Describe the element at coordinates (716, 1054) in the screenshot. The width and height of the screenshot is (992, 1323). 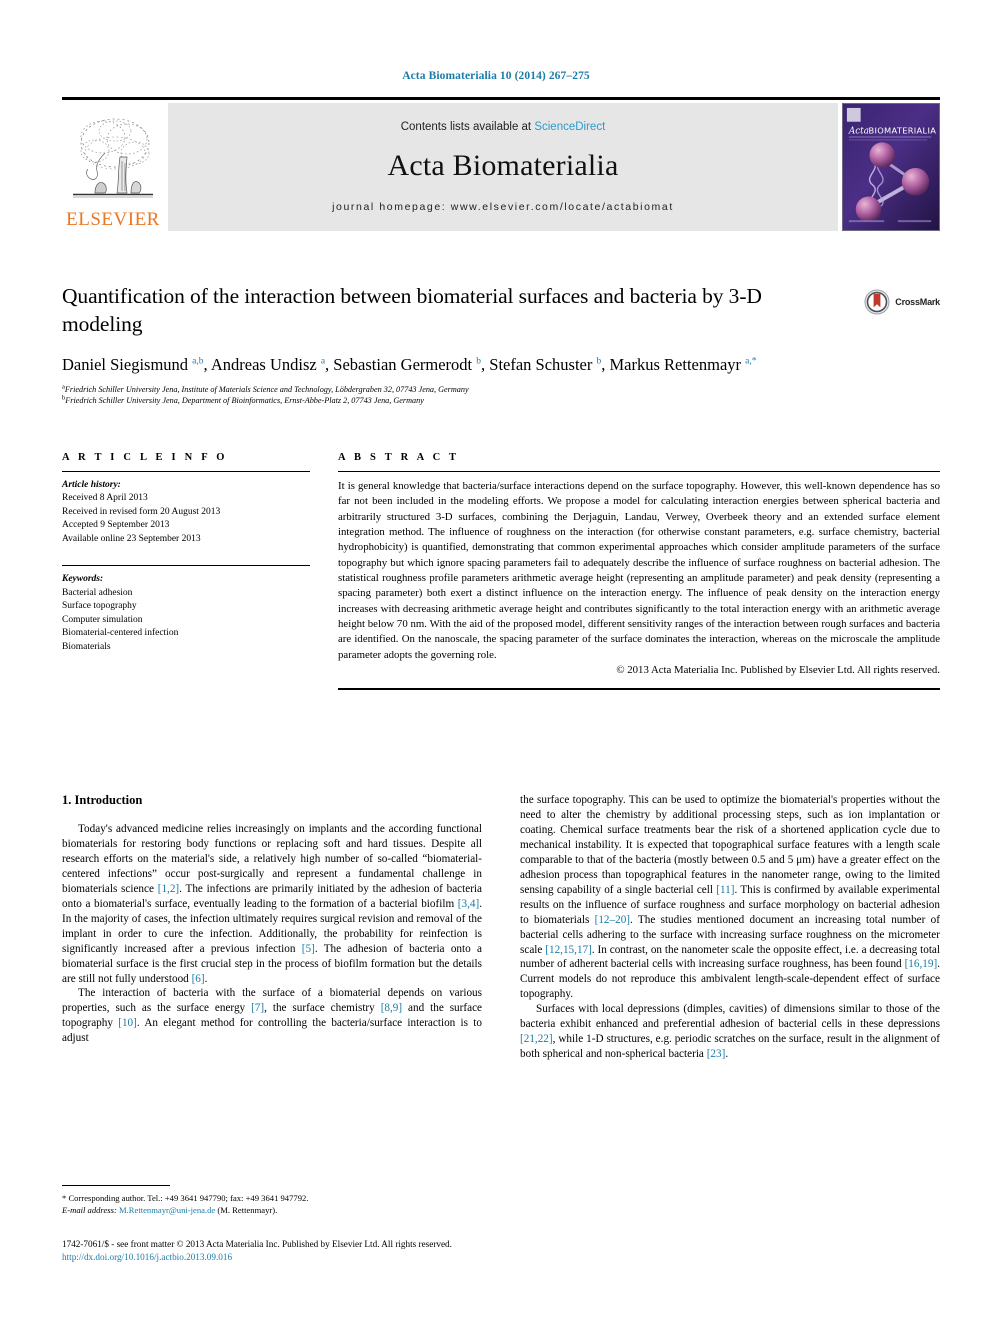
I see `citation-ref: [23]` at that location.